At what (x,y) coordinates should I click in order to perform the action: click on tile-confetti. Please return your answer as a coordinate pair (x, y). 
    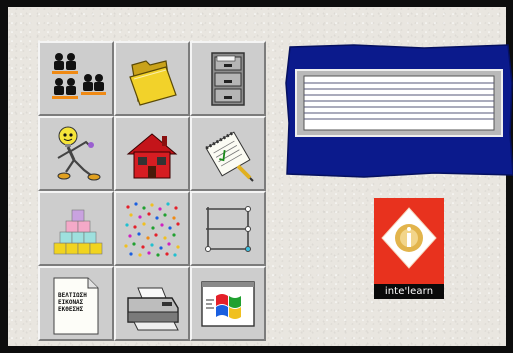
    Looking at the image, I should click on (152, 228).